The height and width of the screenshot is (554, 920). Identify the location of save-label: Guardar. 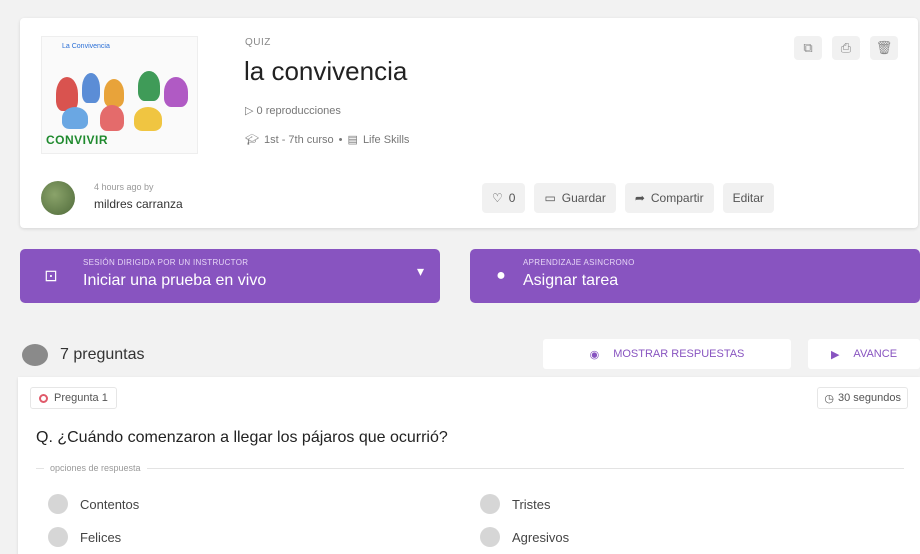
(583, 198).